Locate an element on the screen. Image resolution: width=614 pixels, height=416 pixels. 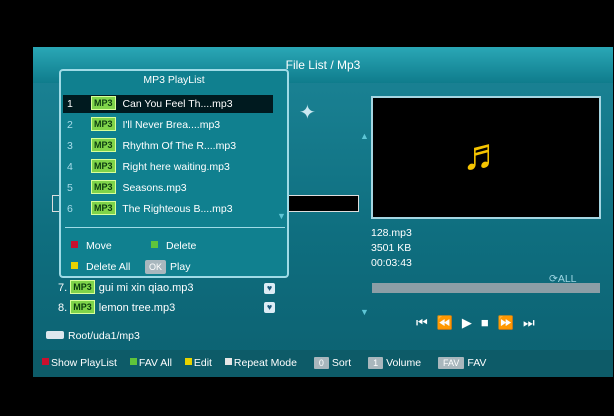
fast-forward-icon: ⏩ is located at coordinates (510, 322).